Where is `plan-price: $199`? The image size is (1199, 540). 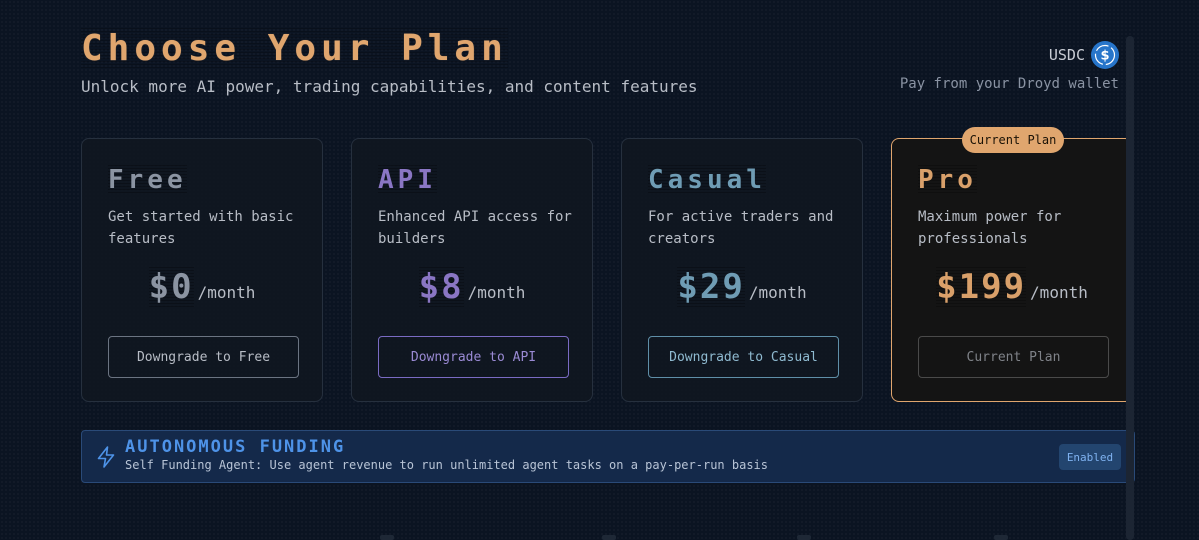
plan-price: $199 is located at coordinates (981, 287).